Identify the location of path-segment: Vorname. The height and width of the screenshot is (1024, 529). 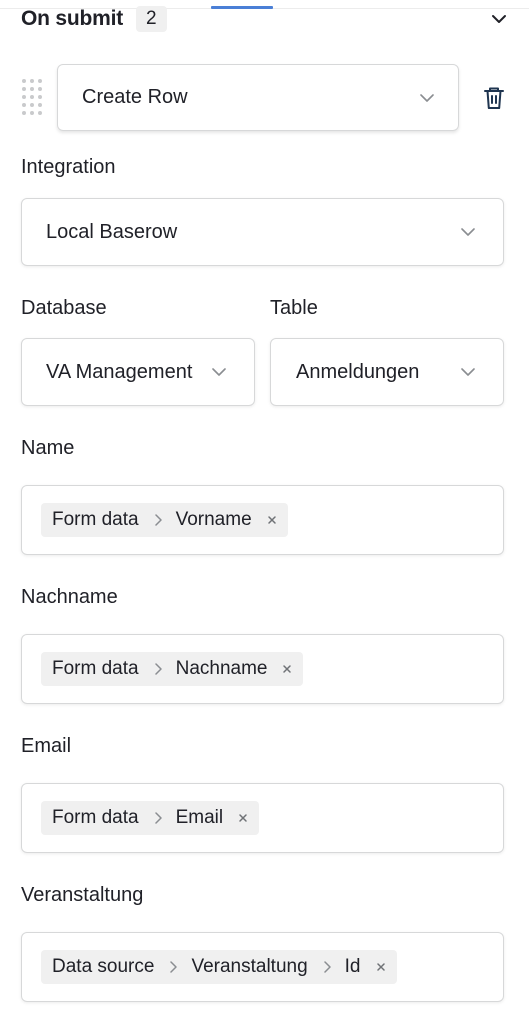
(213, 519).